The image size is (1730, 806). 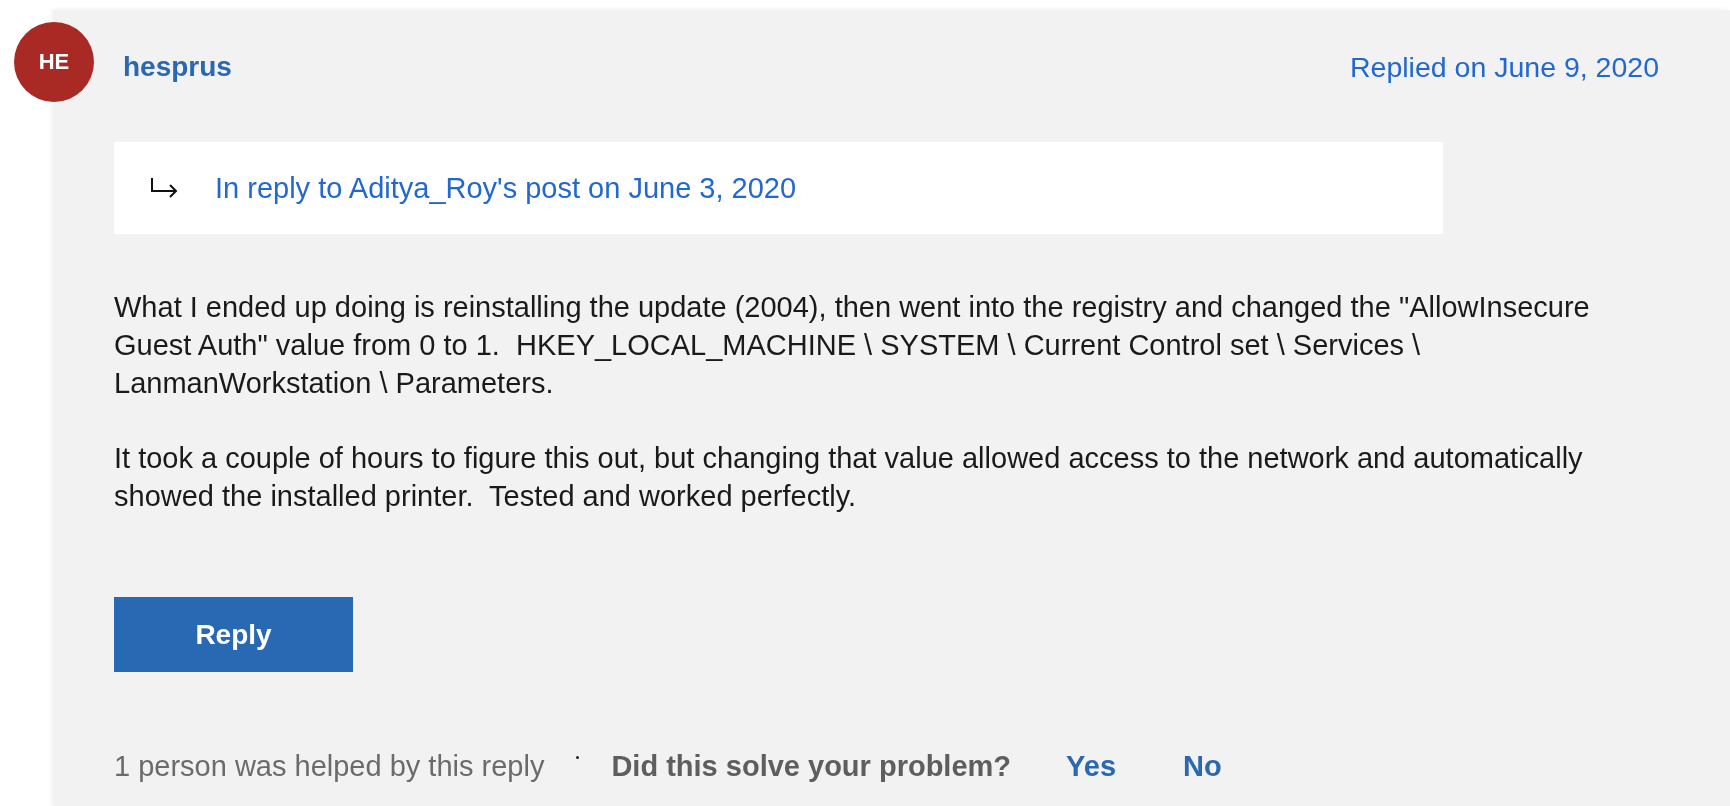 I want to click on user-avatar: HE, so click(x=54, y=62).